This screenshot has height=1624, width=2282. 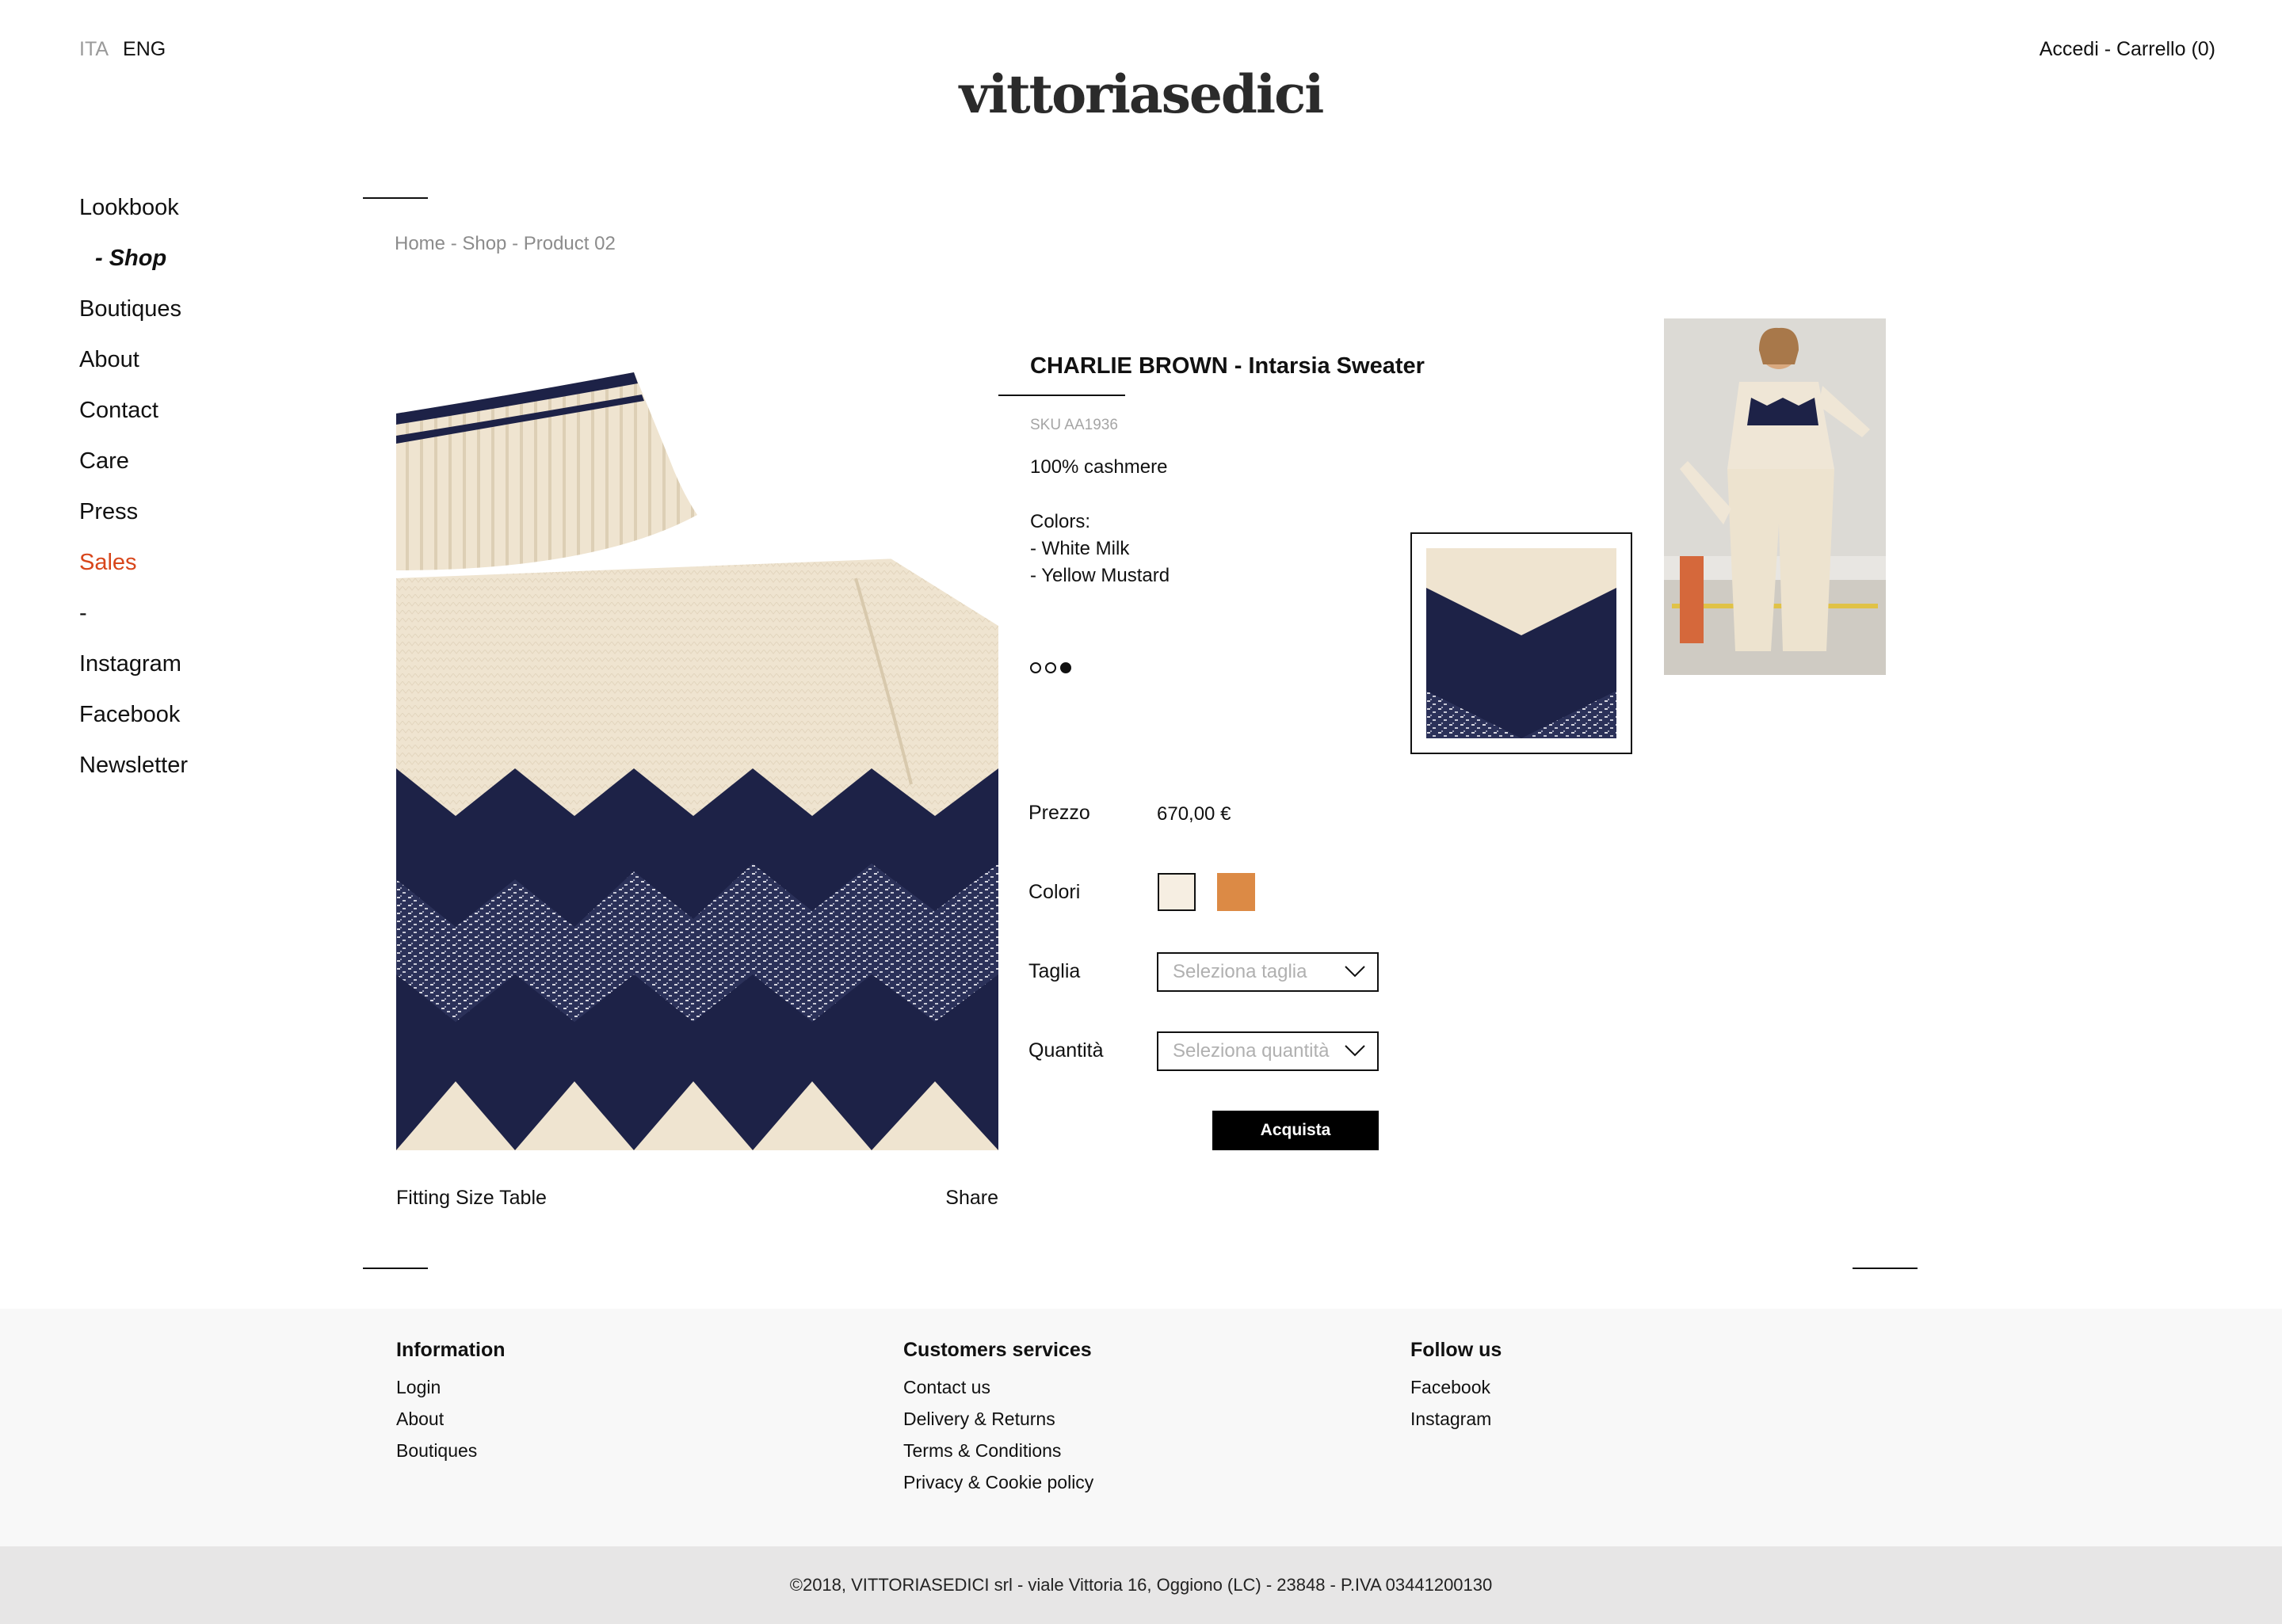 What do you see at coordinates (1066, 1050) in the screenshot?
I see `quantity-label: Quantità` at bounding box center [1066, 1050].